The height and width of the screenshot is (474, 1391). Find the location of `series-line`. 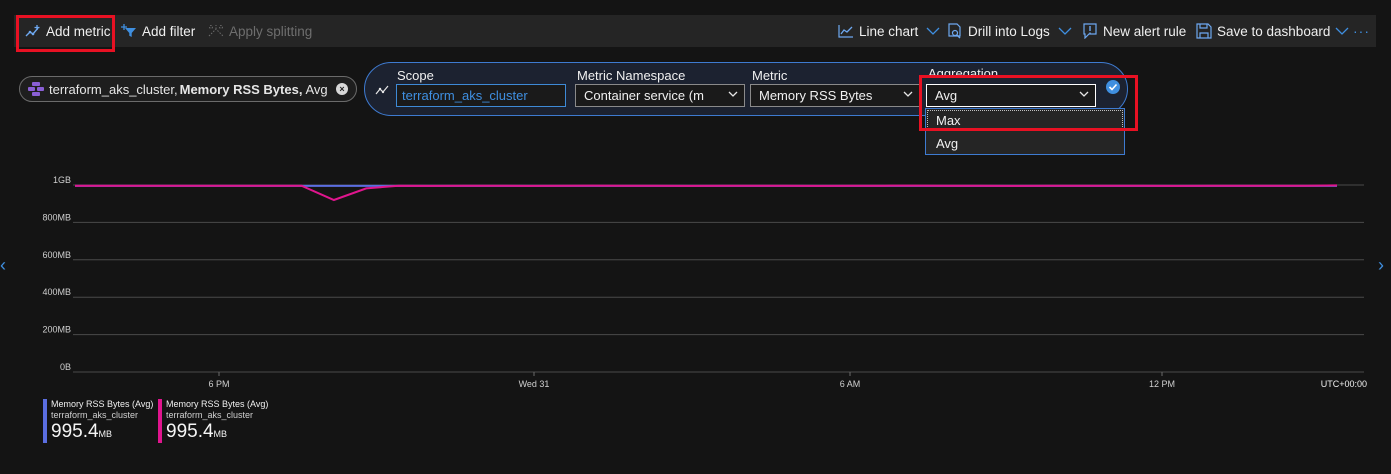

series-line is located at coordinates (706, 193).